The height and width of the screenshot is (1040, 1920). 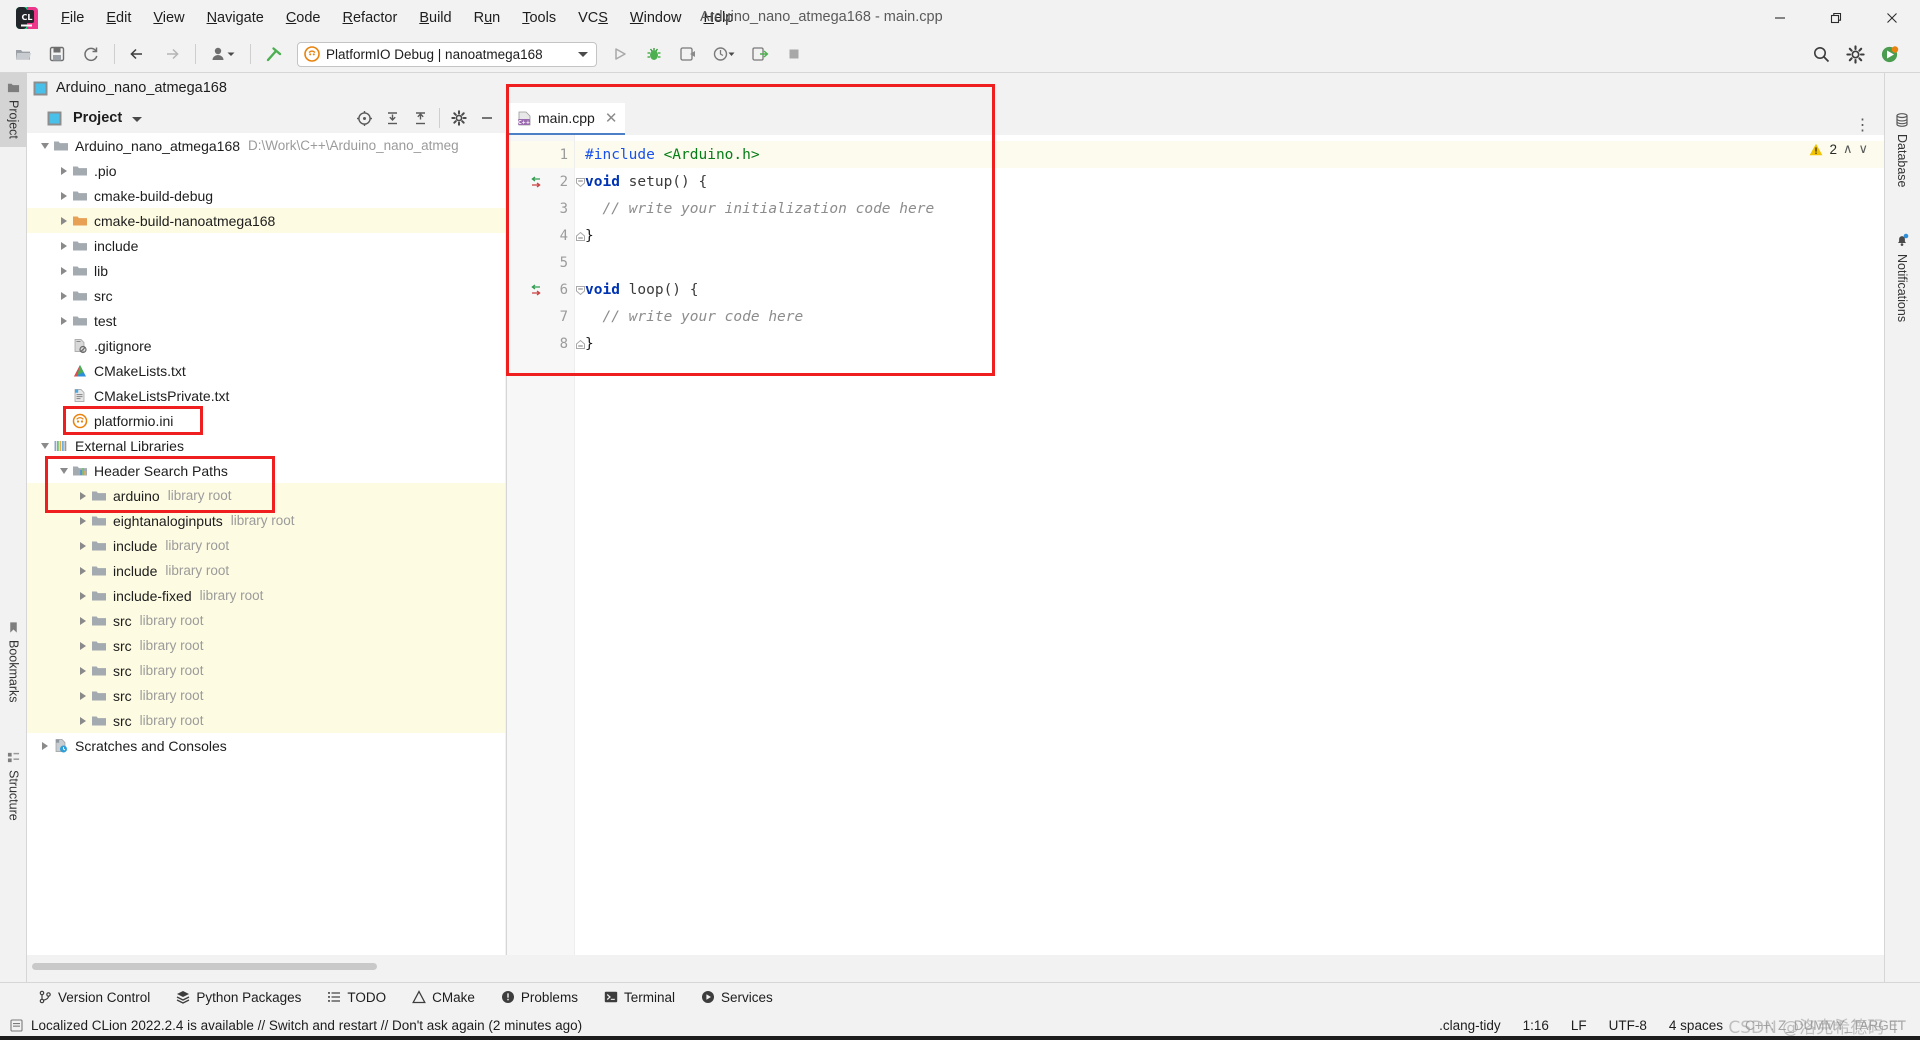 What do you see at coordinates (118, 18) in the screenshot?
I see `menu-edit: Edit` at bounding box center [118, 18].